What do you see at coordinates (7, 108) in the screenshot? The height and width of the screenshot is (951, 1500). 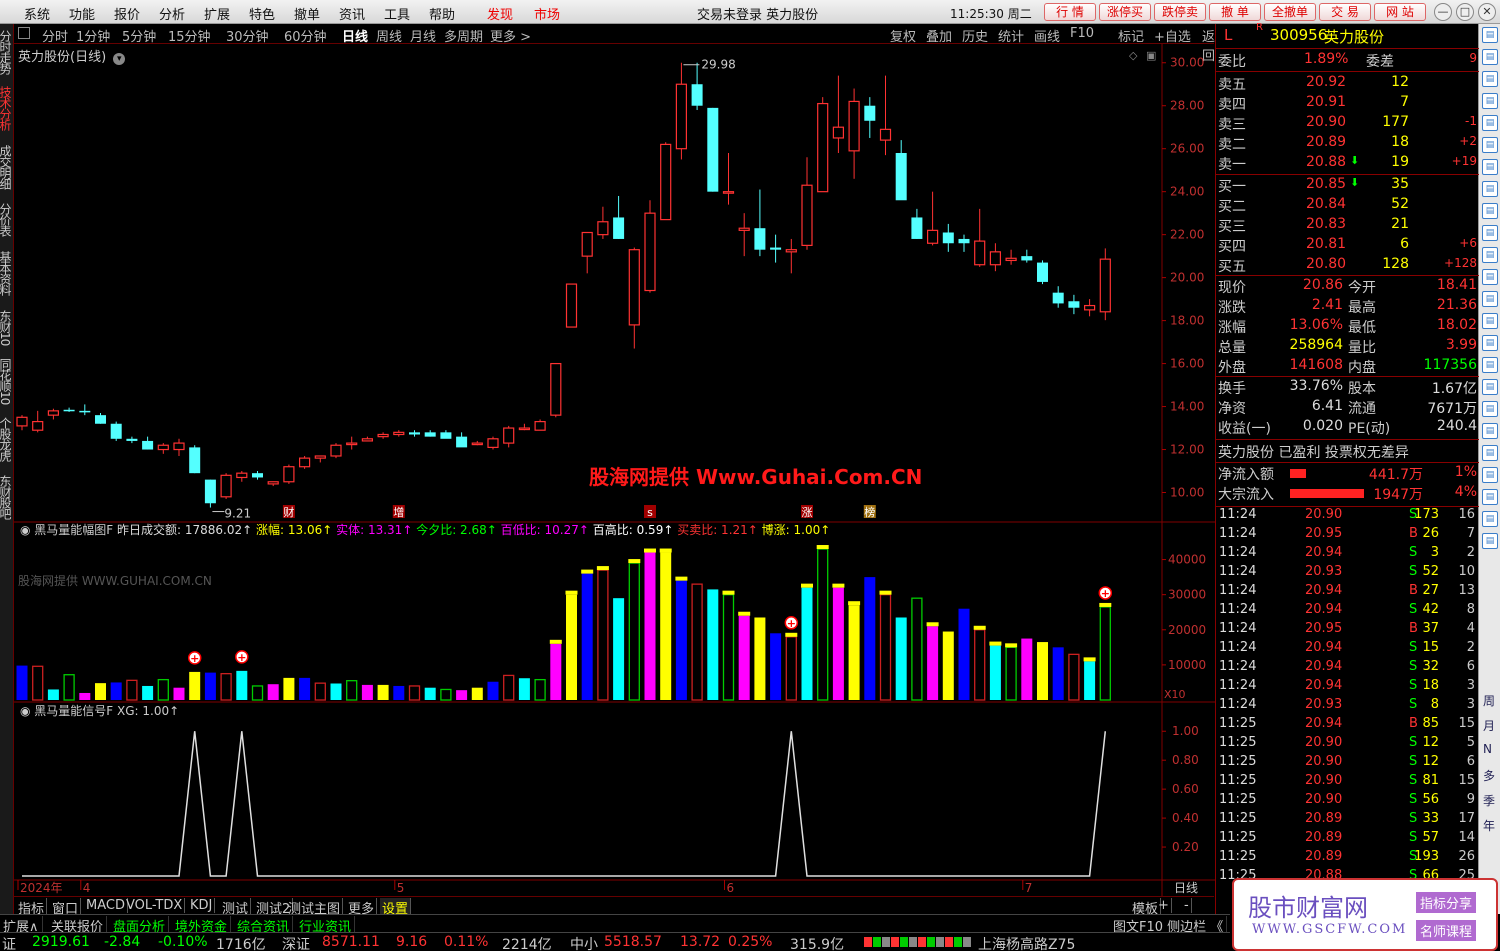 I see `left-tab-1: 技术分析` at bounding box center [7, 108].